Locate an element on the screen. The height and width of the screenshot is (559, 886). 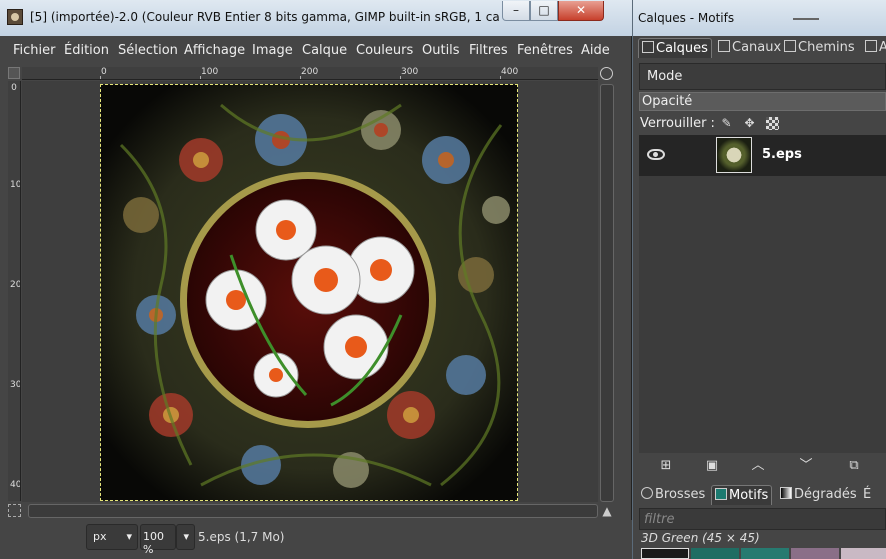
tab-degrades: Dégradés is located at coordinates (818, 495).